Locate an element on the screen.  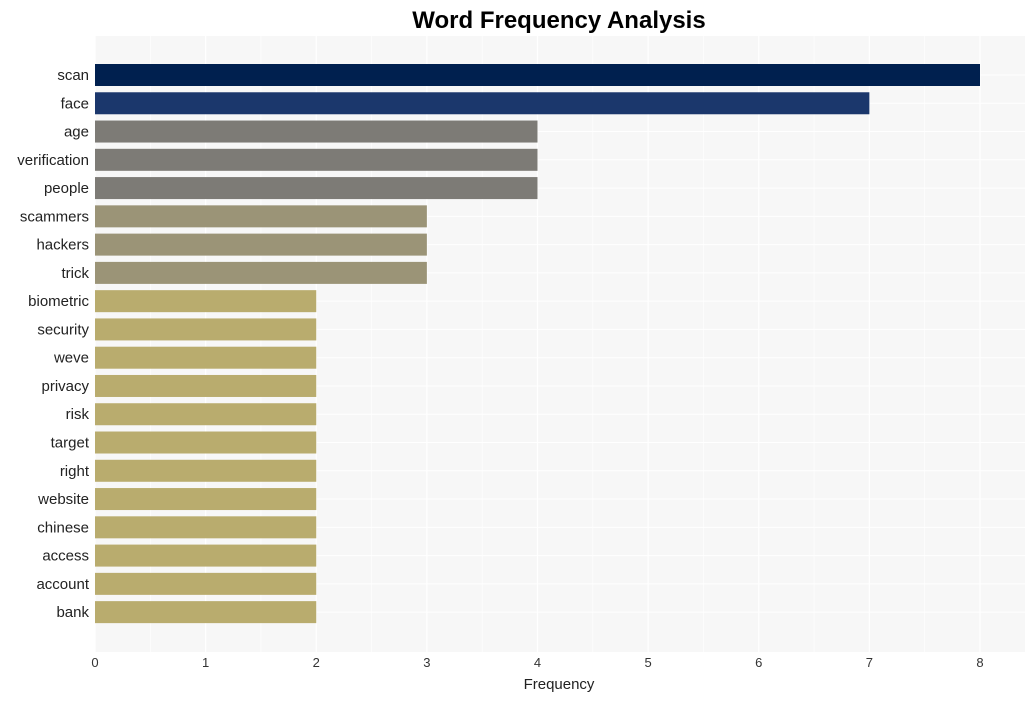
x-tick-label: 4 is located at coordinates (537, 662).